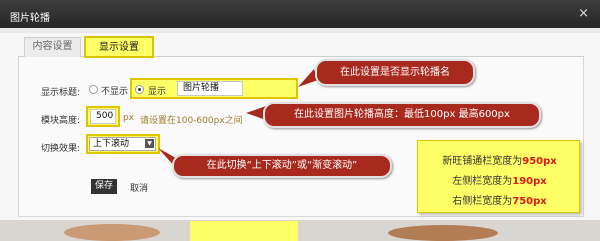  Describe the element at coordinates (244, 231) in the screenshot. I see `background-highlight` at that location.